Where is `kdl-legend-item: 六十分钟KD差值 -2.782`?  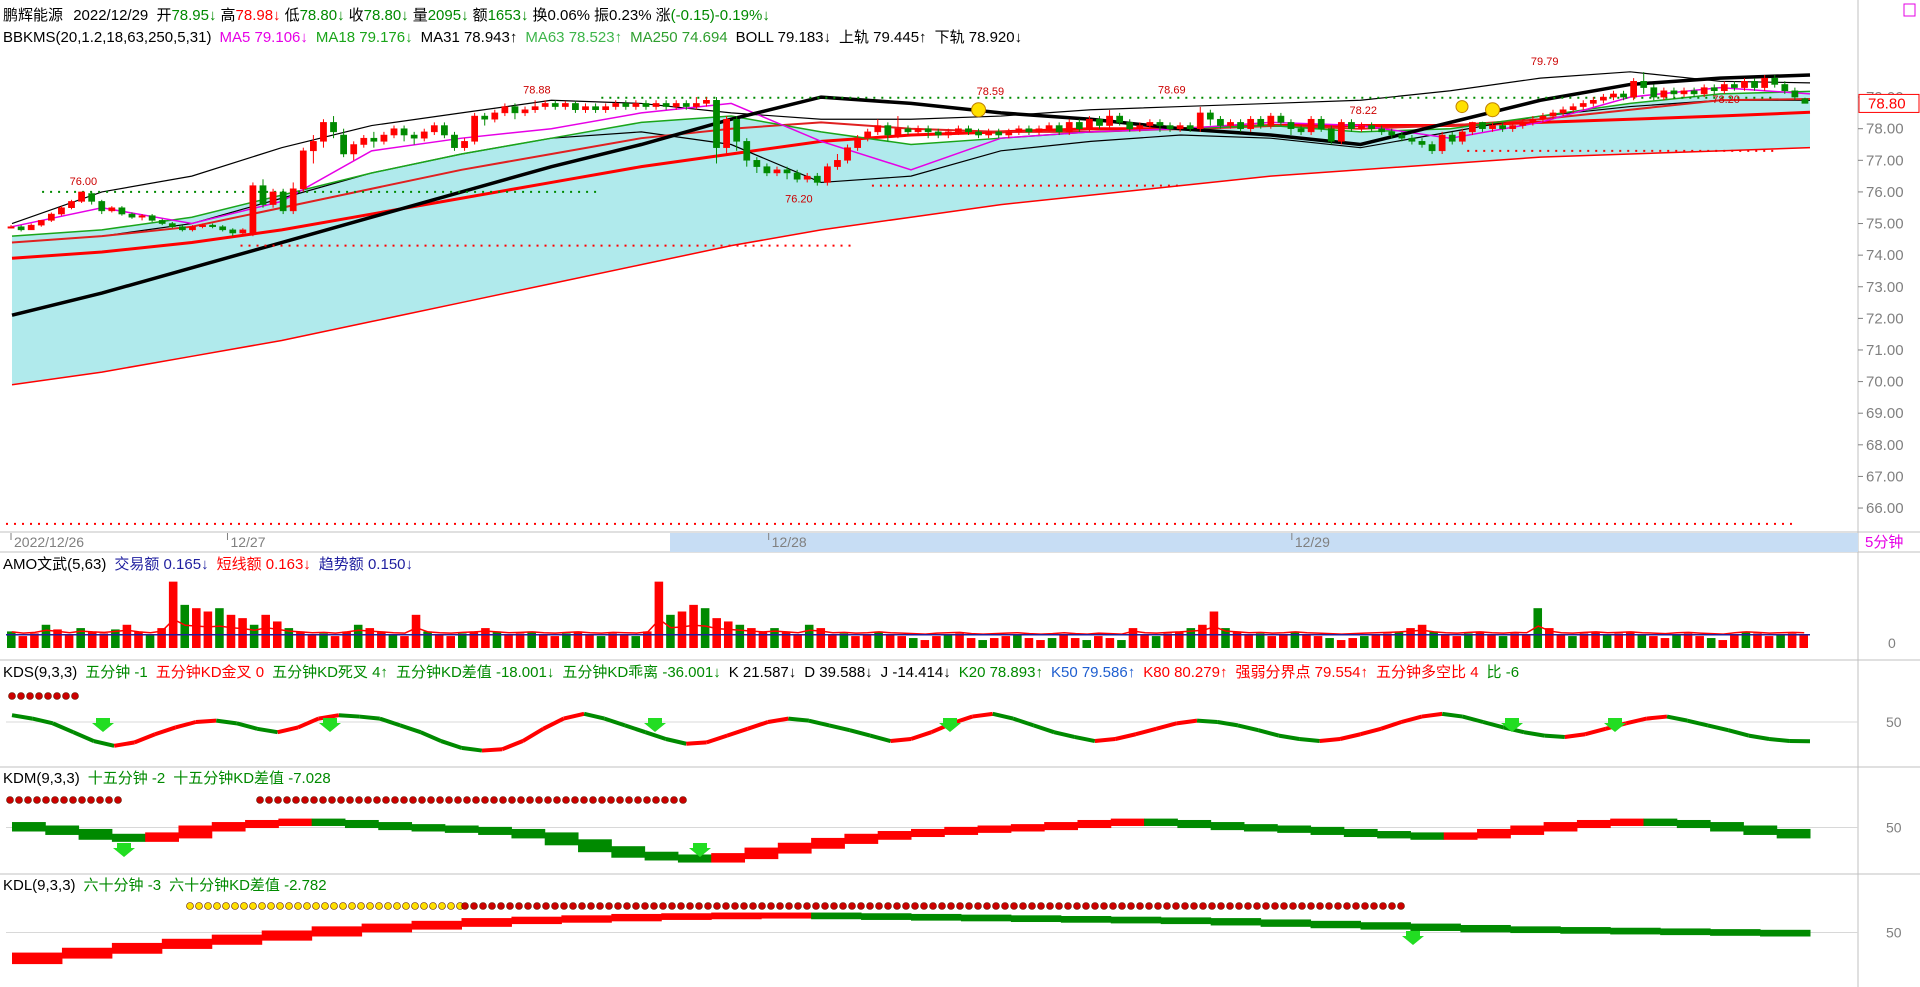
kdl-legend-item: 六十分钟KD差值 -2.782 is located at coordinates (248, 885).